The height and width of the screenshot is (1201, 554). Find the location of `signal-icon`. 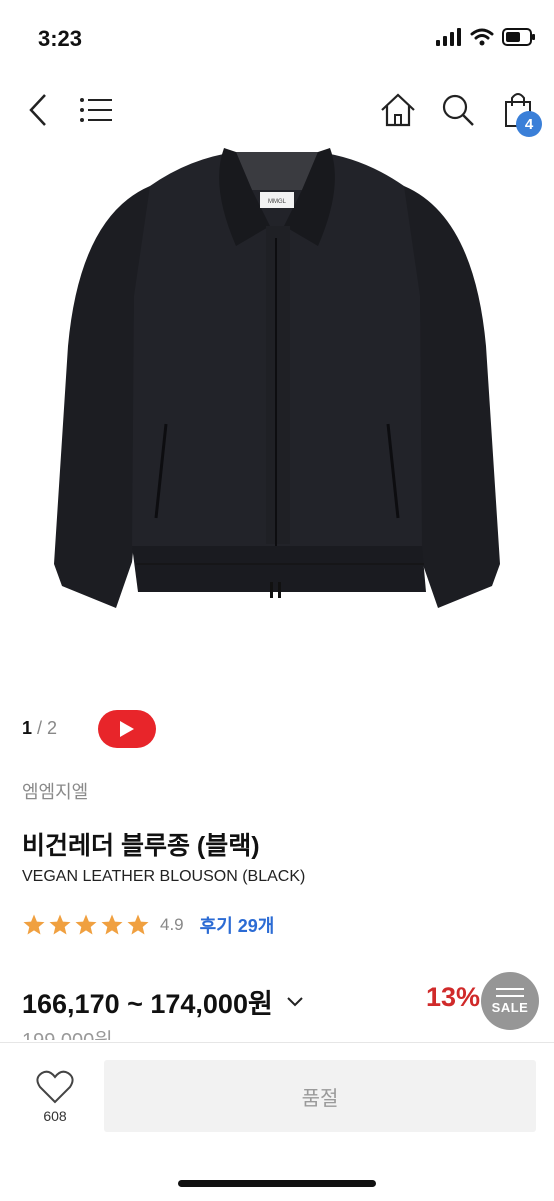

signal-icon is located at coordinates (448, 37).